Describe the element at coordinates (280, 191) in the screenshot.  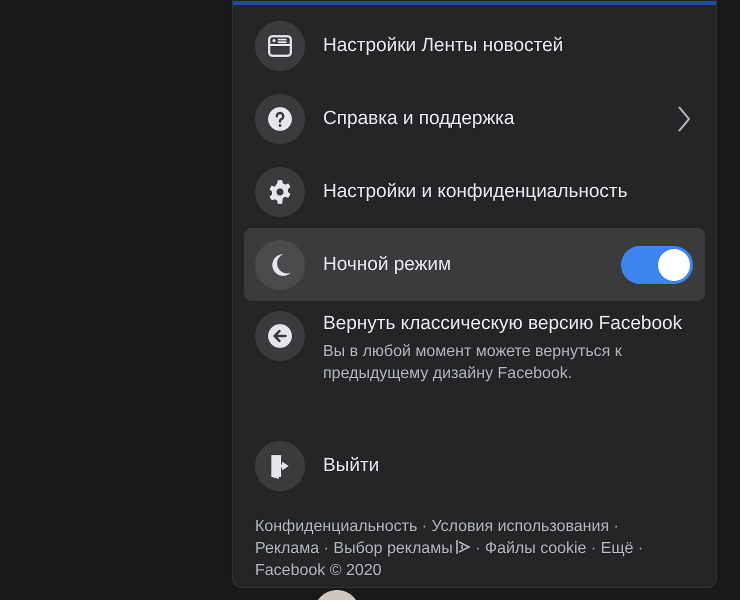
I see `settings-icon` at that location.